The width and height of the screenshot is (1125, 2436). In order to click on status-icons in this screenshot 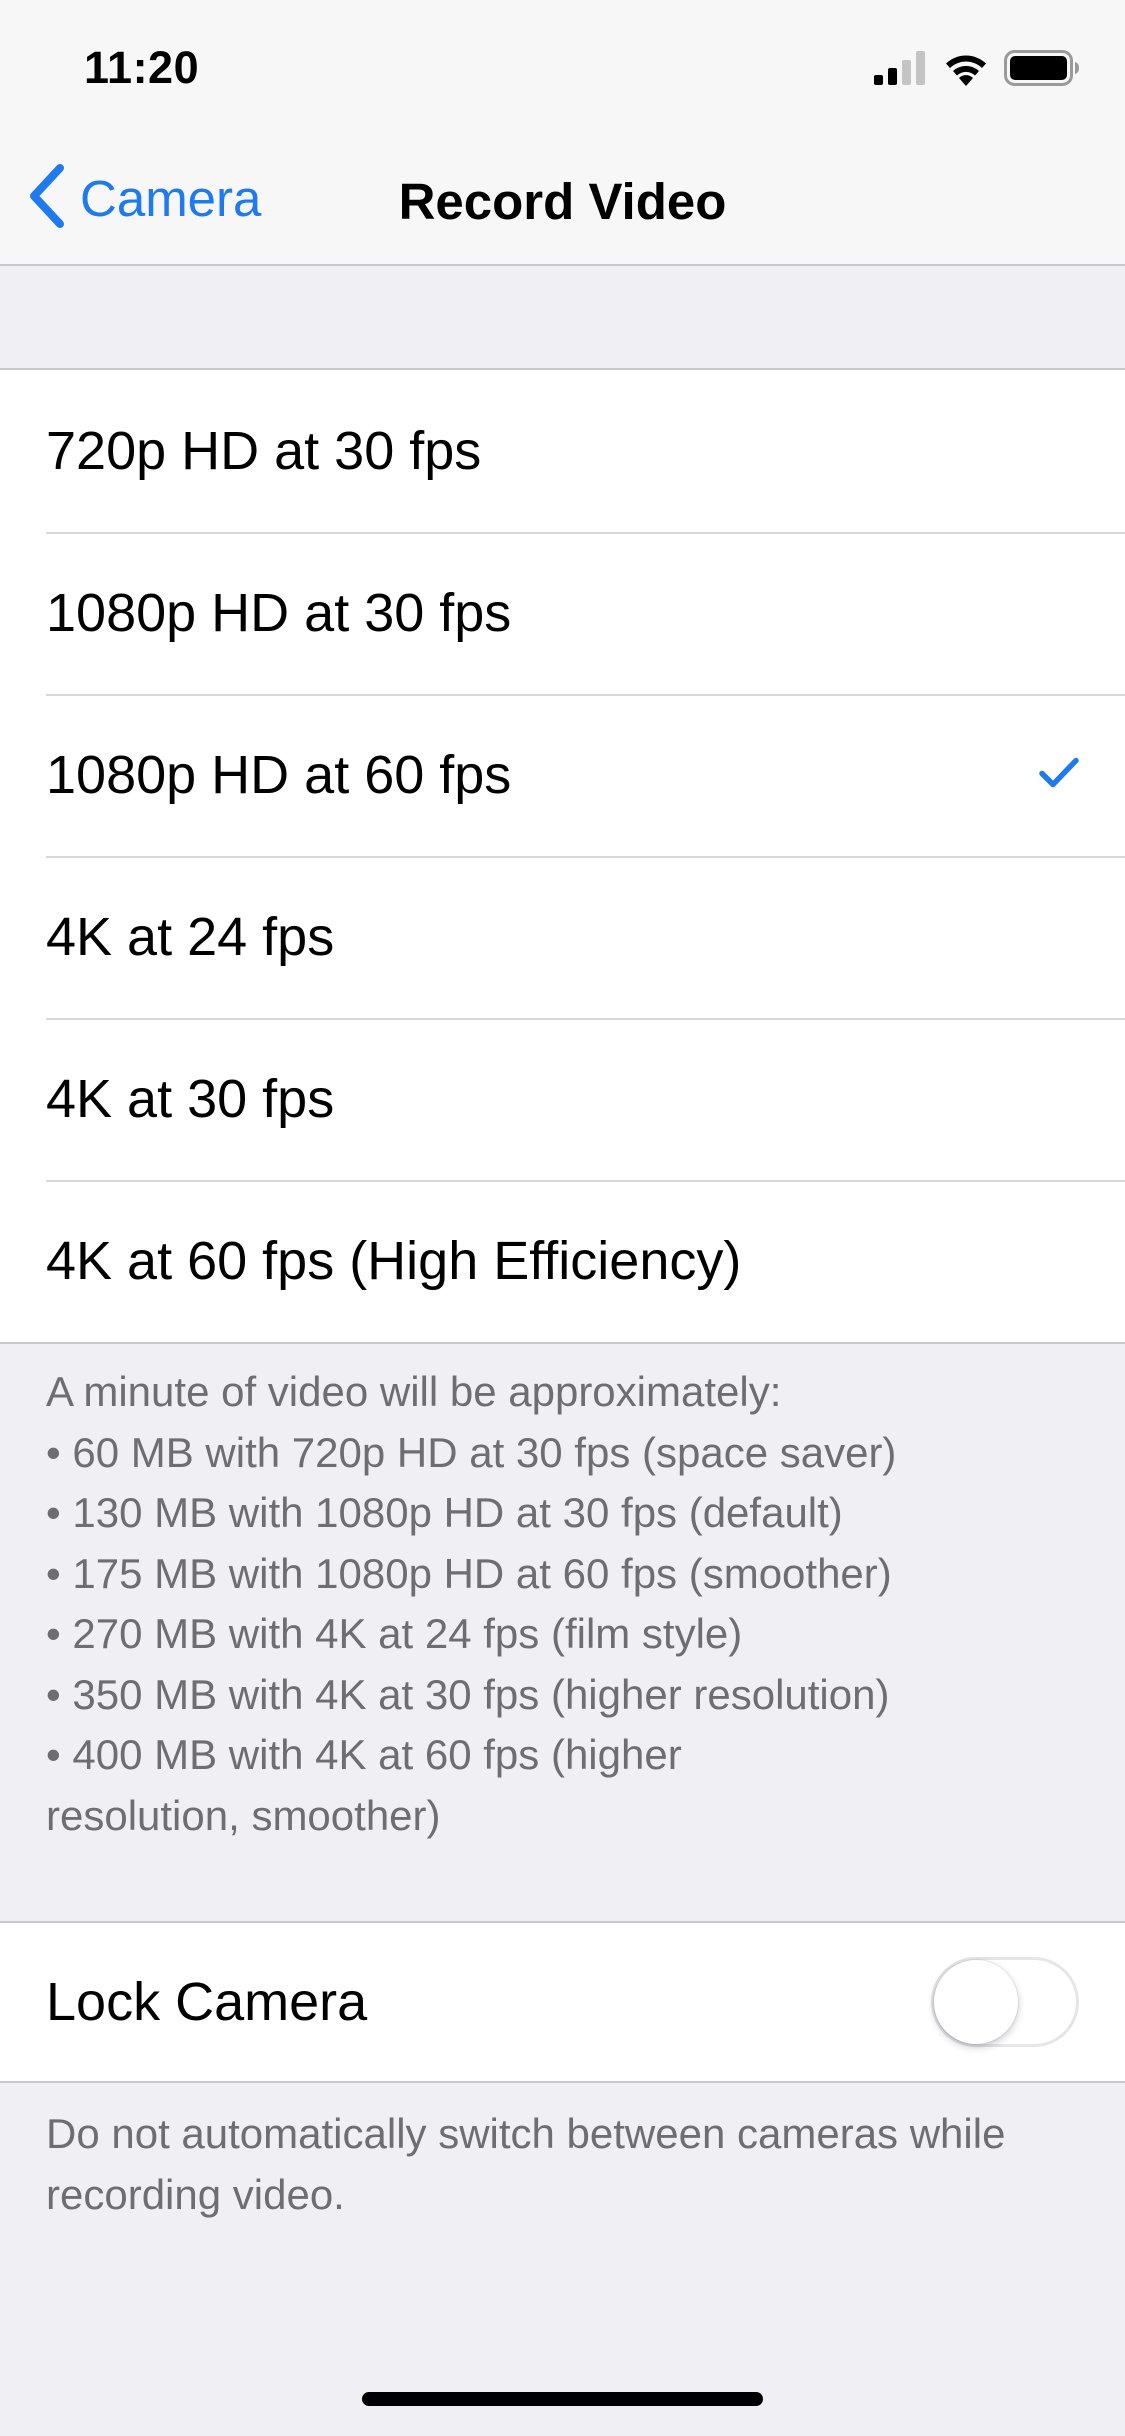, I will do `click(977, 70)`.